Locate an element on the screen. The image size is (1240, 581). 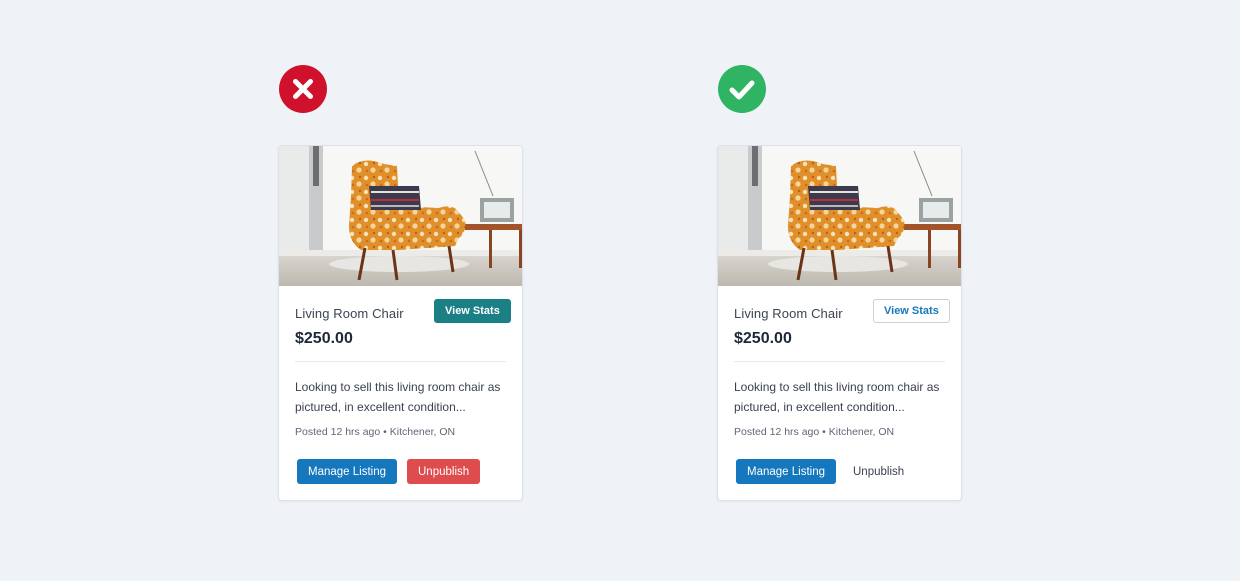
checkmark-icon is located at coordinates (742, 89).